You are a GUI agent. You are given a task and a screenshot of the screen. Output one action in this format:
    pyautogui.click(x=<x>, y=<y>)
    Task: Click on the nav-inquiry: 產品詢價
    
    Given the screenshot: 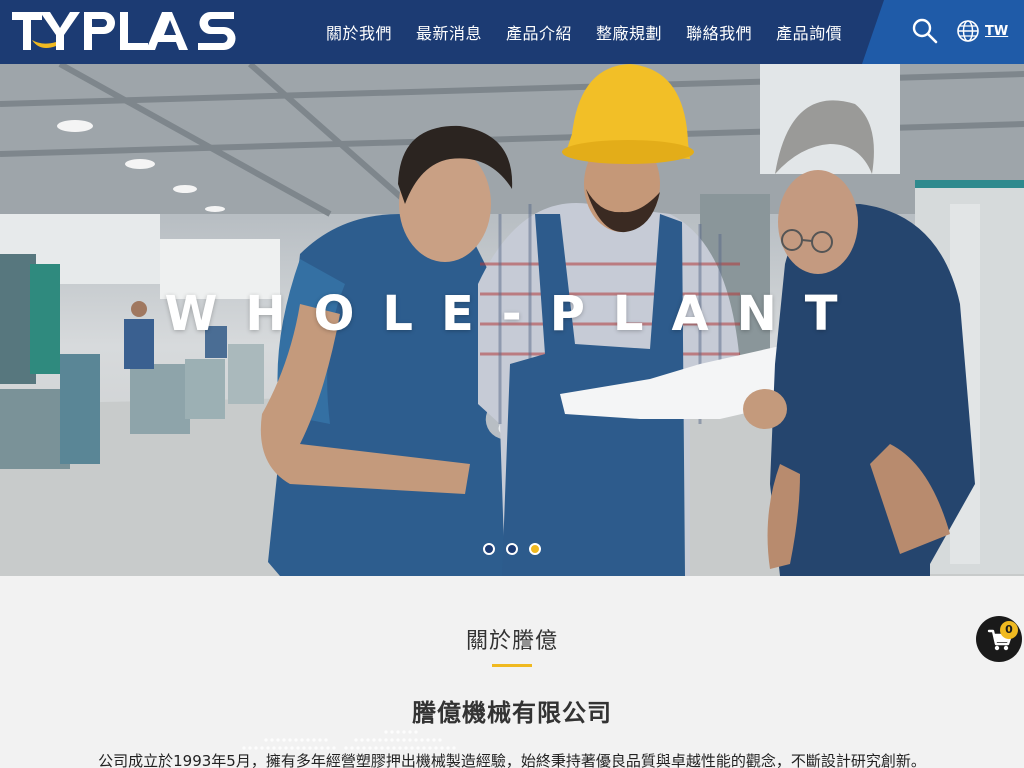 What is the action you would take?
    pyautogui.click(x=809, y=32)
    